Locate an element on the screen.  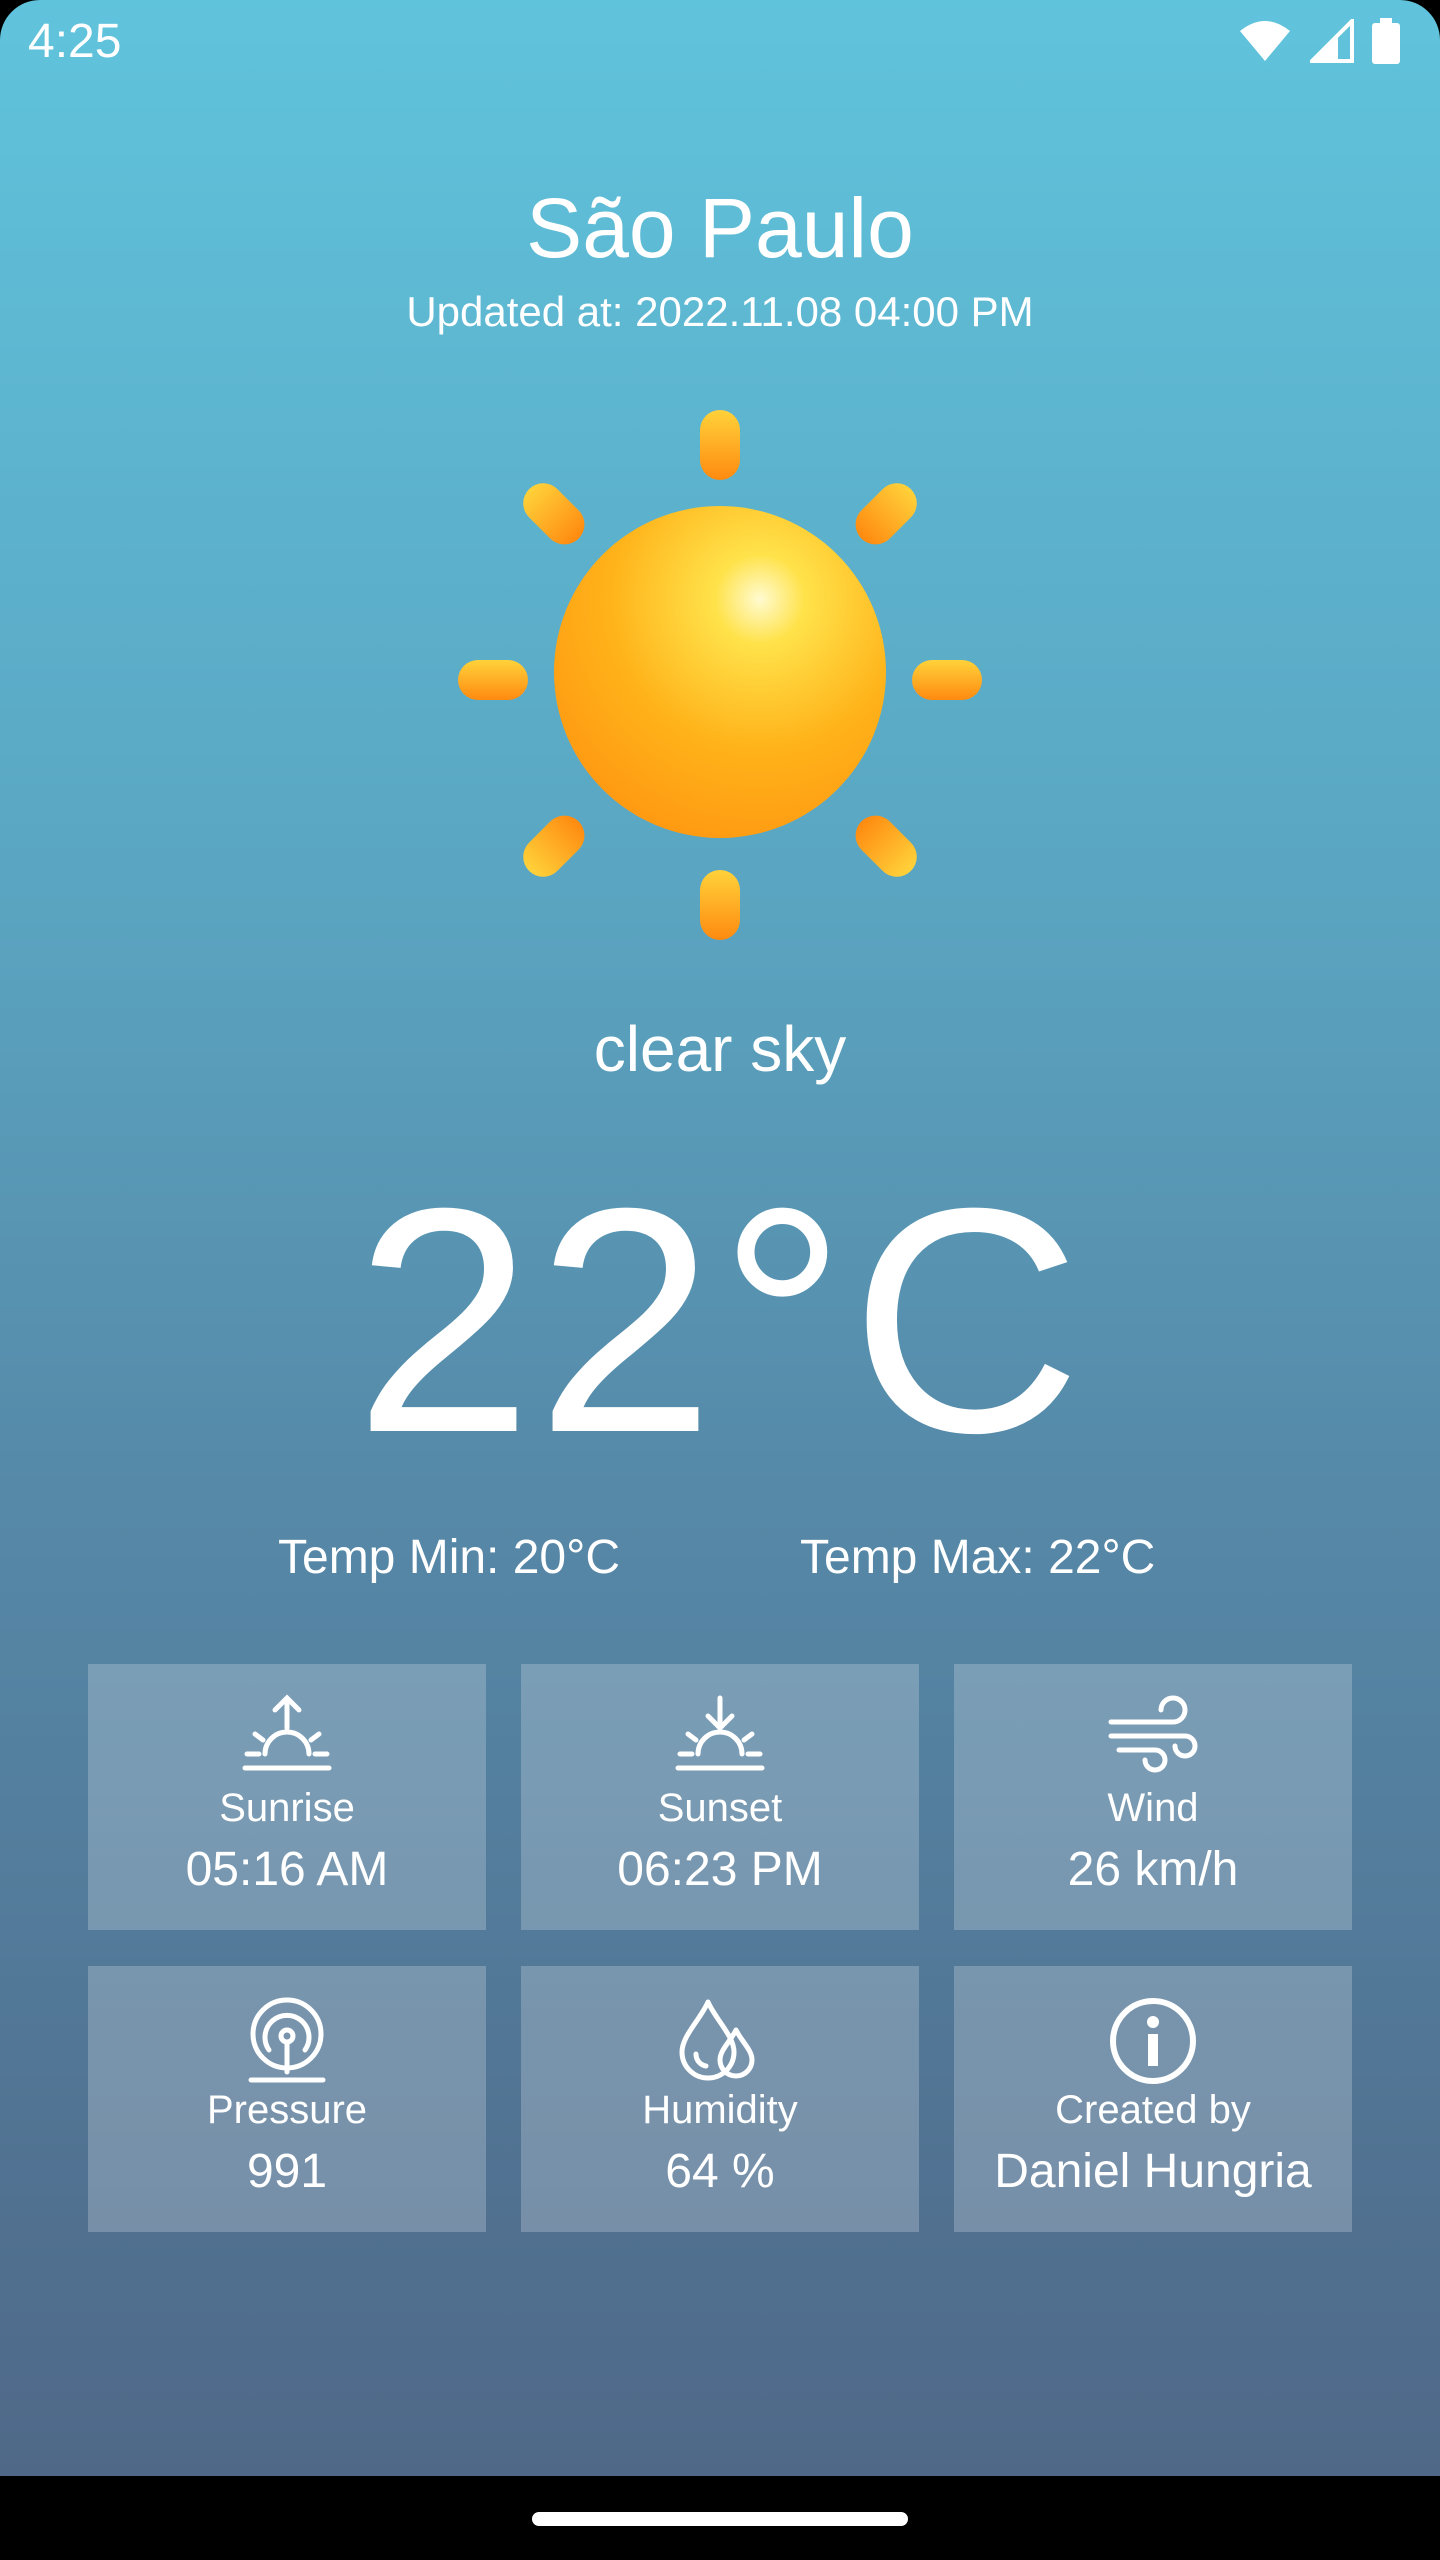
humidity-card: Humidity 64 % is located at coordinates (720, 2099).